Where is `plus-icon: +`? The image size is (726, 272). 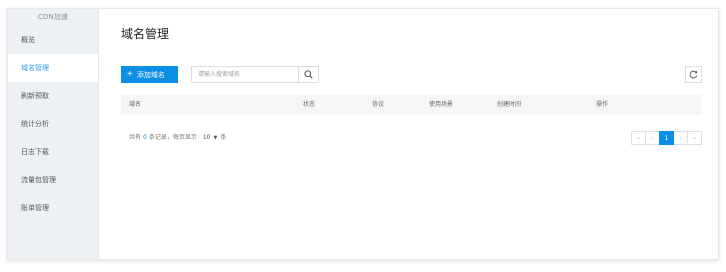 plus-icon: + is located at coordinates (130, 74).